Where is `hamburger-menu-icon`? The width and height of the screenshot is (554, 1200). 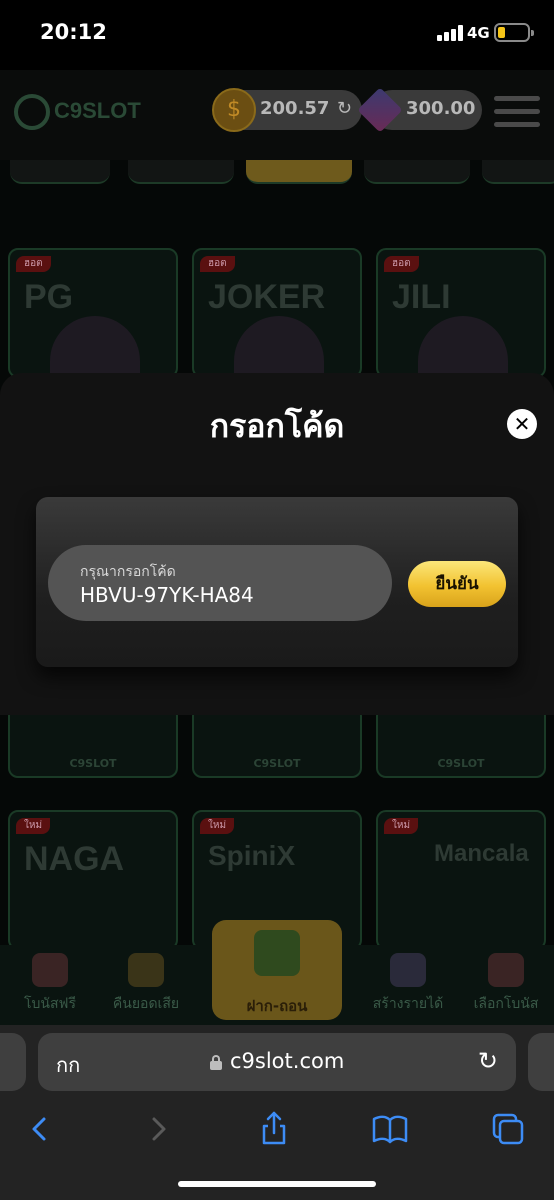 hamburger-menu-icon is located at coordinates (517, 112).